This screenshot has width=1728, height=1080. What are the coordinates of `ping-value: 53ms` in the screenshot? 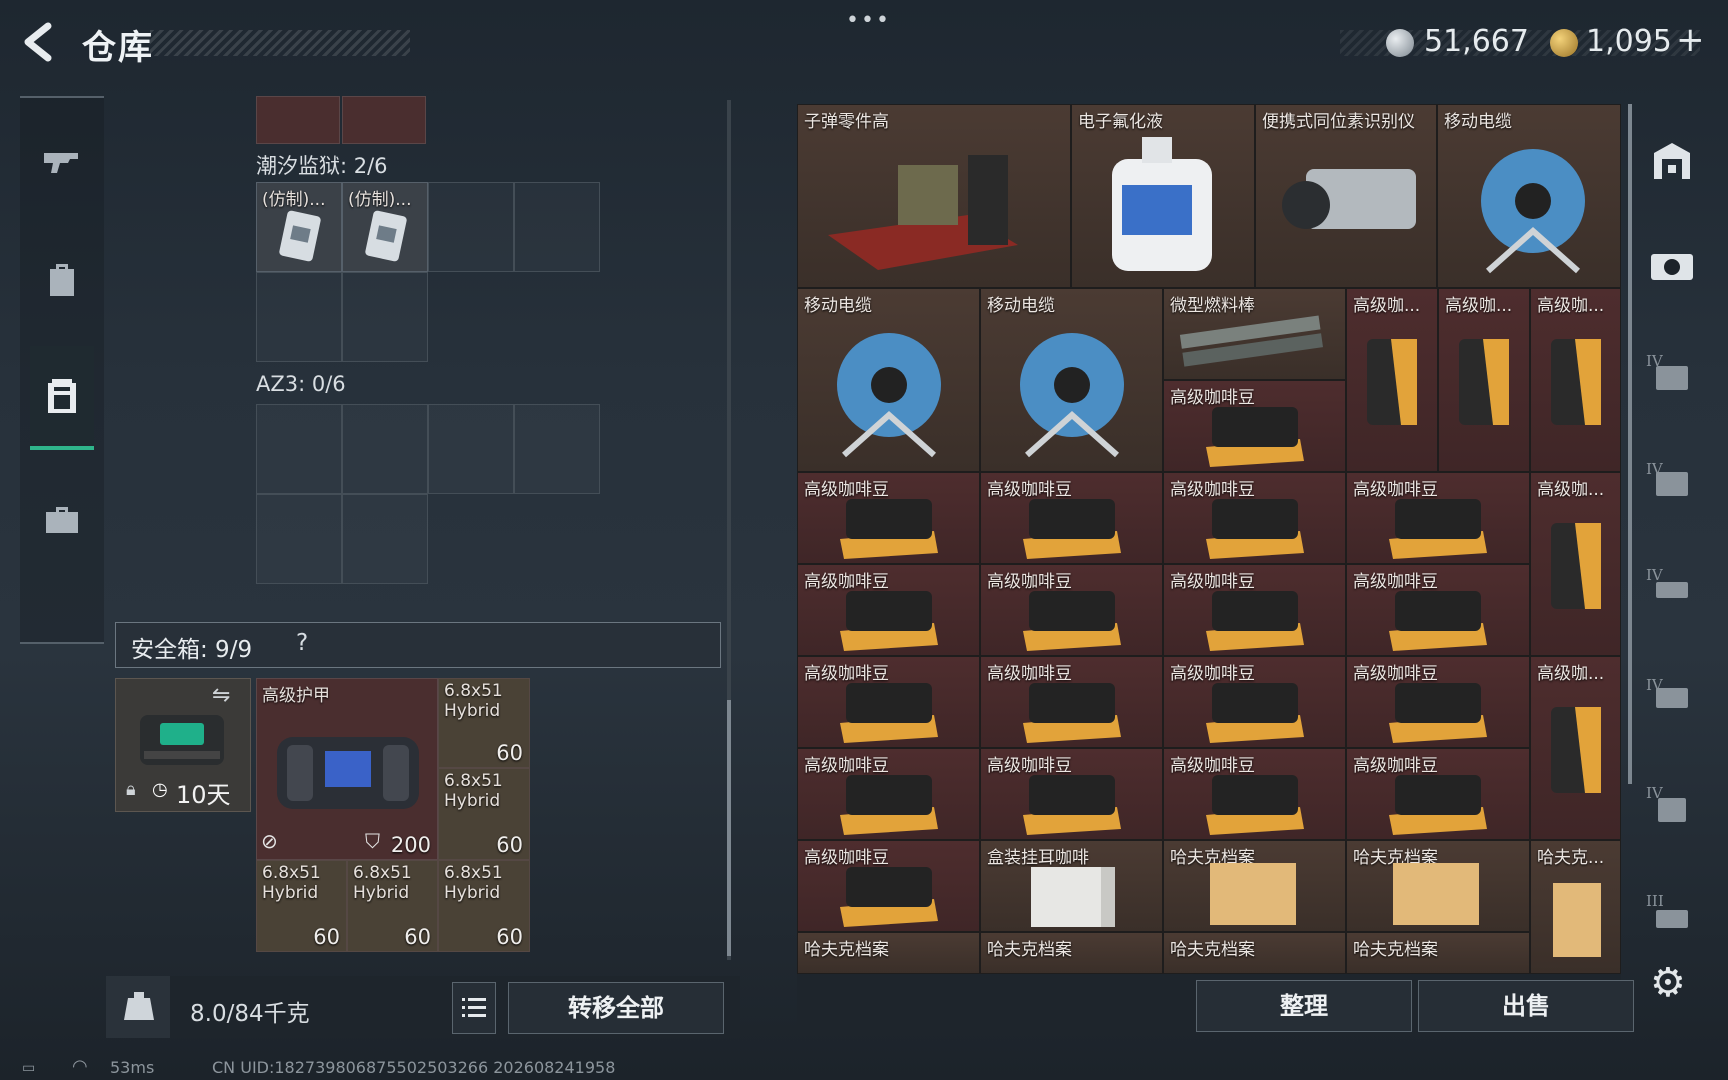 It's located at (132, 1067).